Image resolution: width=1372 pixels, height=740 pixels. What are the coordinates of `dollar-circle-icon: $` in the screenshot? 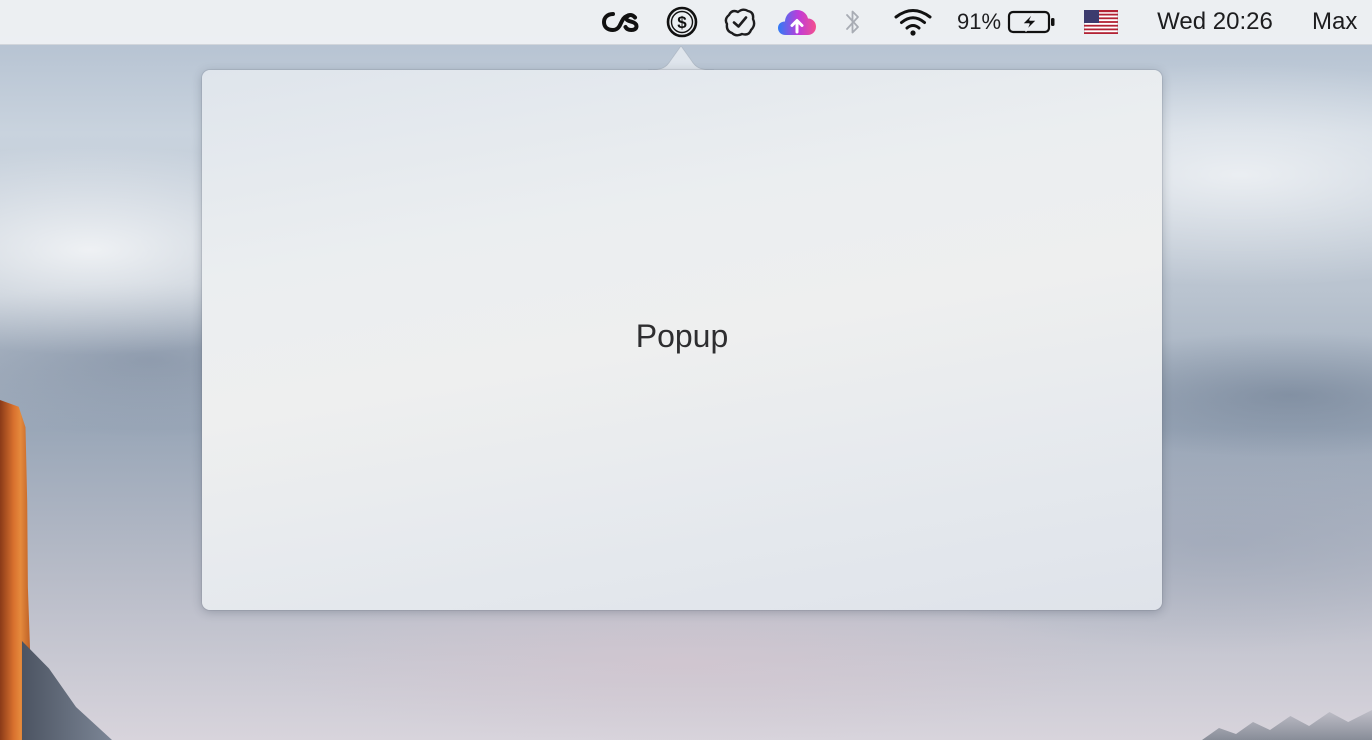 It's located at (682, 22).